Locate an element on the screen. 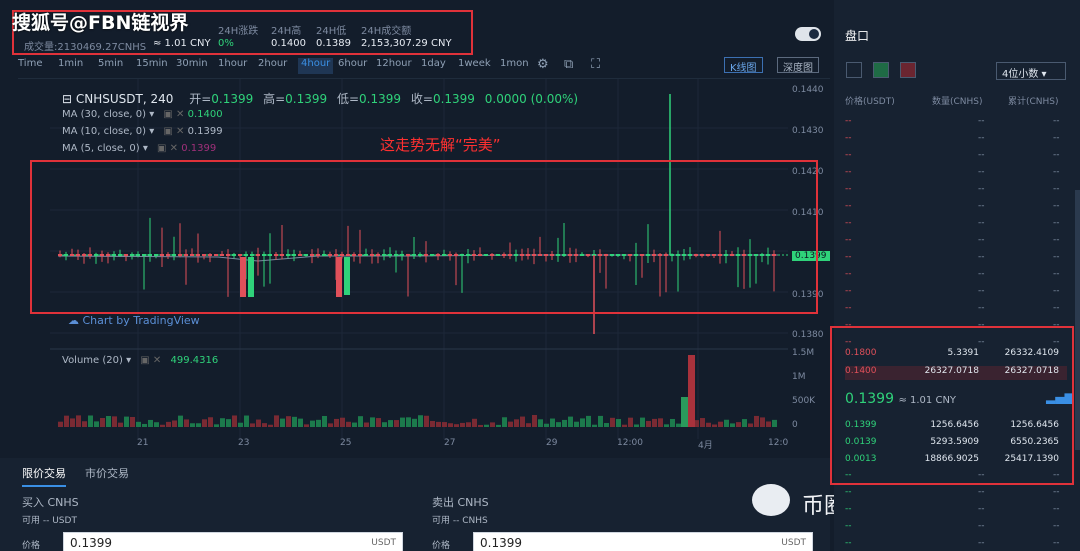 The image size is (1080, 551). ask-row: 0.1400 26327.0718 26327.0718 is located at coordinates (956, 373).